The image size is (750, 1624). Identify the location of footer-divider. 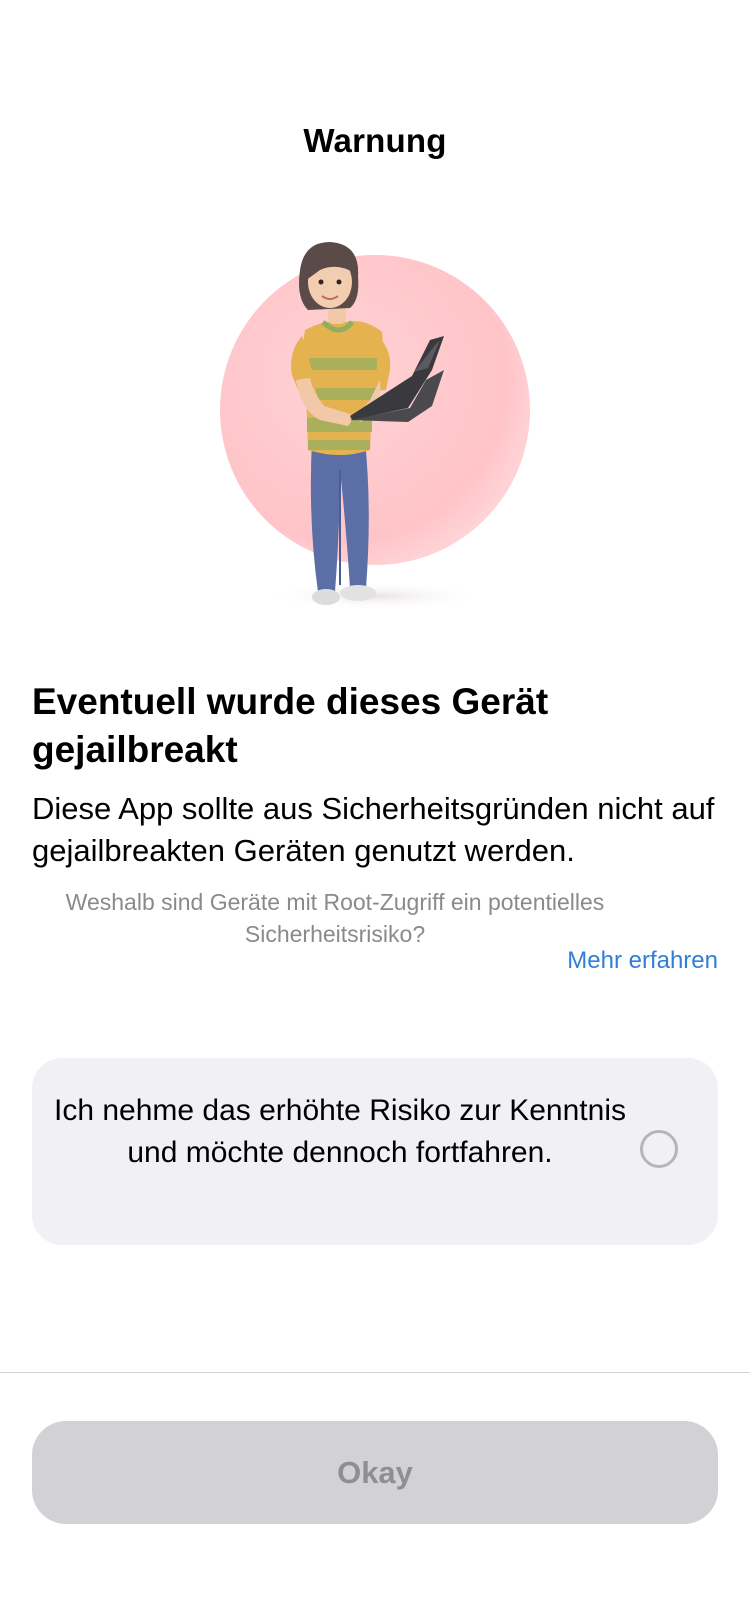
(375, 1372).